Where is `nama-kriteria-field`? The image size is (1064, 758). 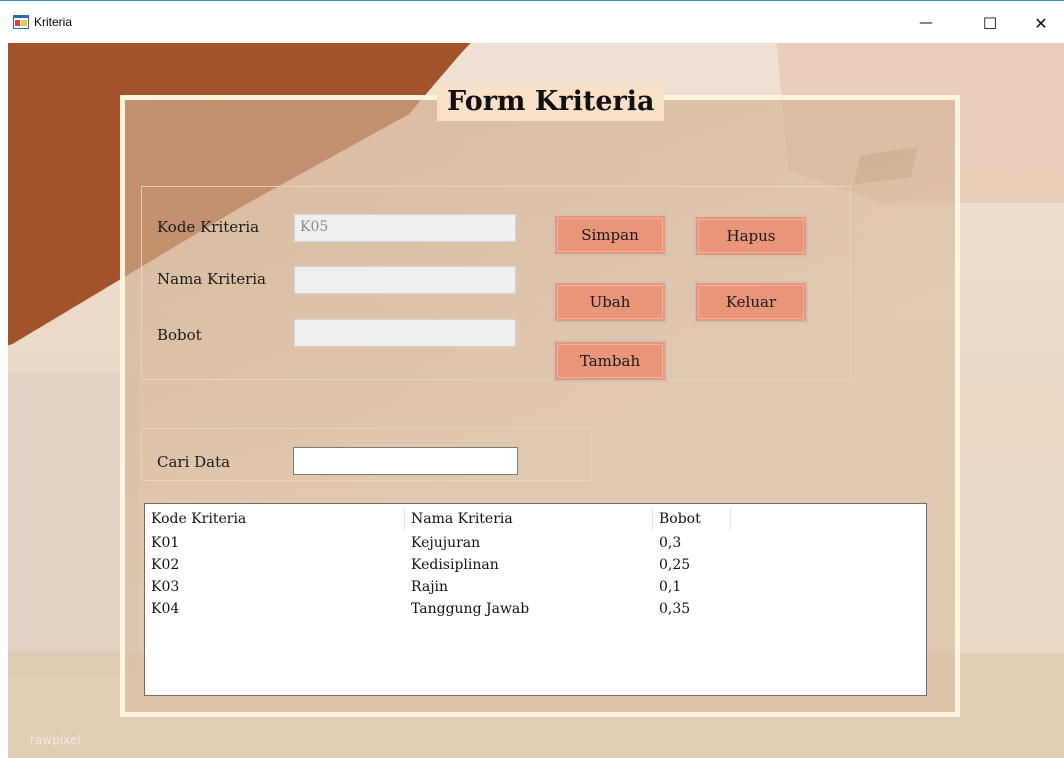
nama-kriteria-field is located at coordinates (405, 280).